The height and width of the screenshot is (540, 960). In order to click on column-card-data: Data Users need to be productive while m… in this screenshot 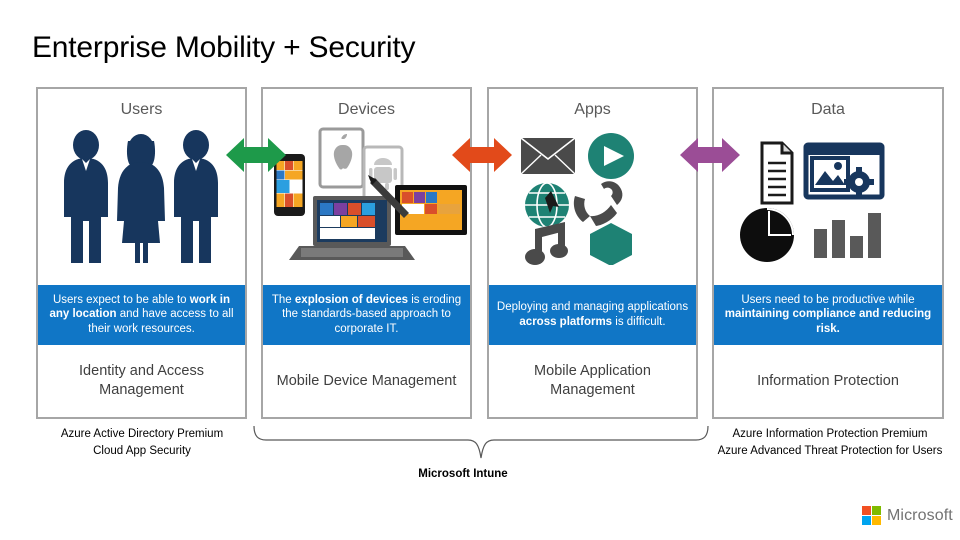, I will do `click(828, 253)`.